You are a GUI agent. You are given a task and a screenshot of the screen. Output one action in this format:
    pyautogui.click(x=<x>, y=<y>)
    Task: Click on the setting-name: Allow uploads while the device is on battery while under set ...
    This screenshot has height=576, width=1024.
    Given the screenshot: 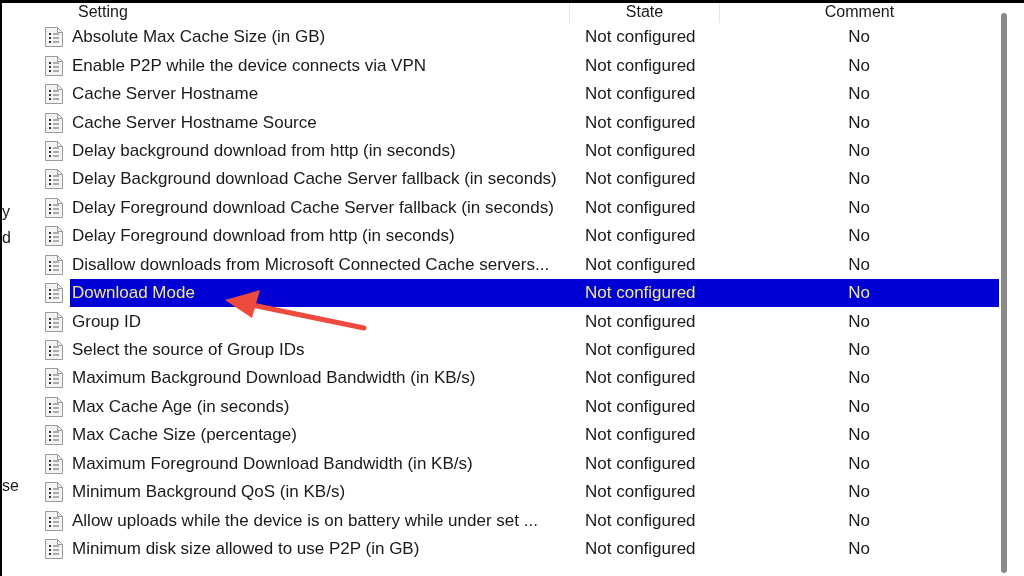 What is the action you would take?
    pyautogui.click(x=305, y=520)
    